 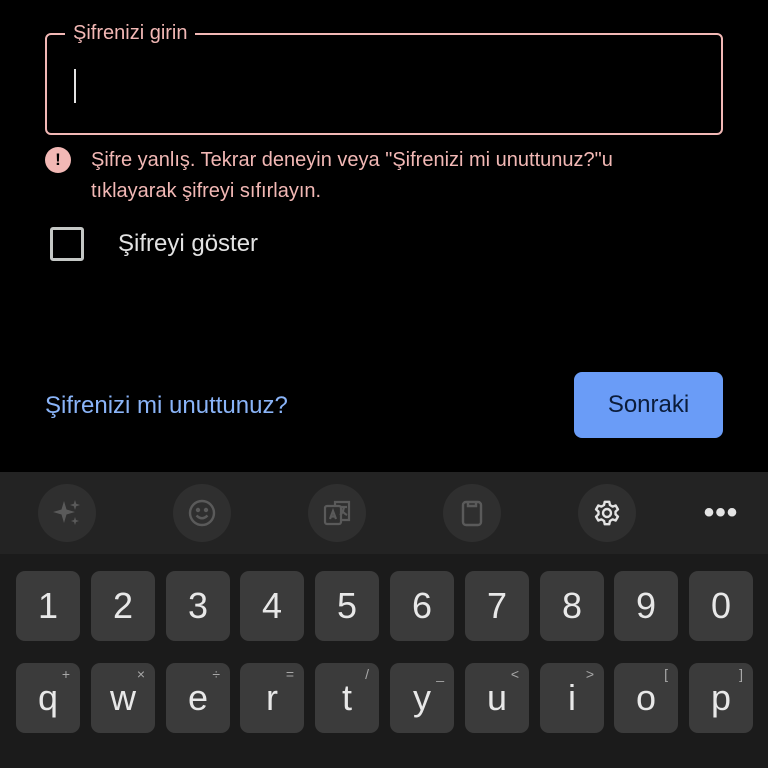 I want to click on key-e: e ÷, so click(x=198, y=698).